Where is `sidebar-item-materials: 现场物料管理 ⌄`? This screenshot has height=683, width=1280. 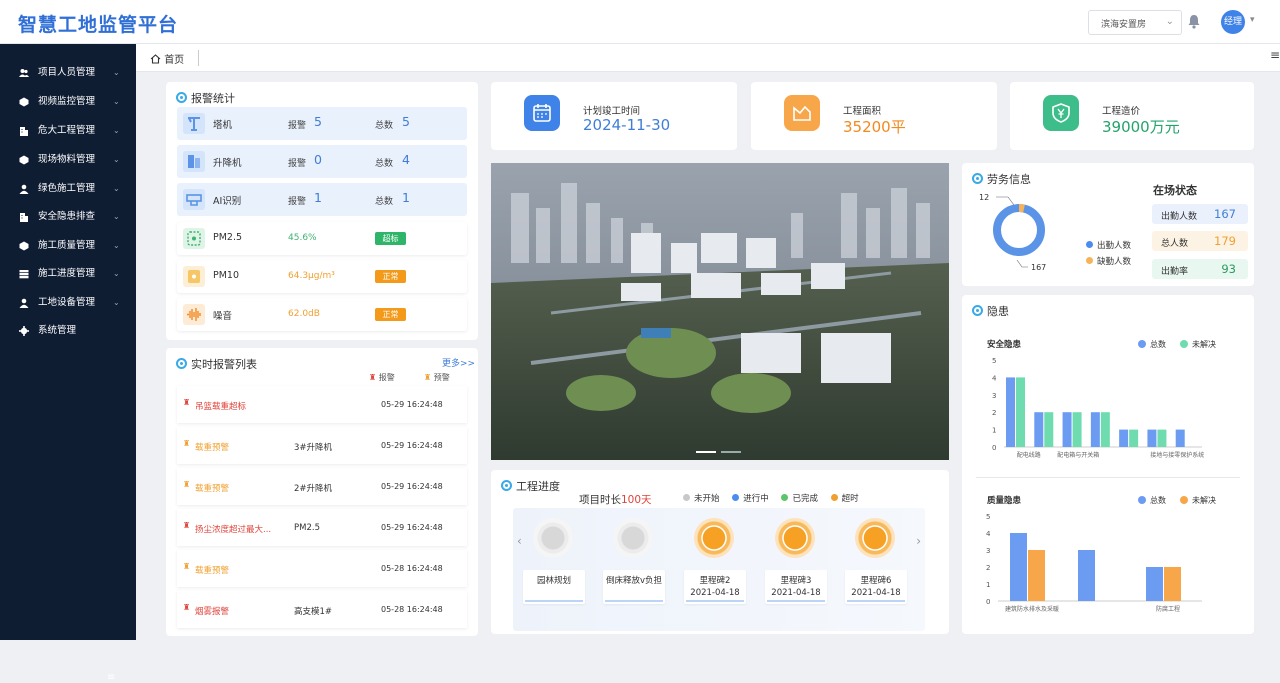 sidebar-item-materials: 现场物料管理 ⌄ is located at coordinates (68, 160).